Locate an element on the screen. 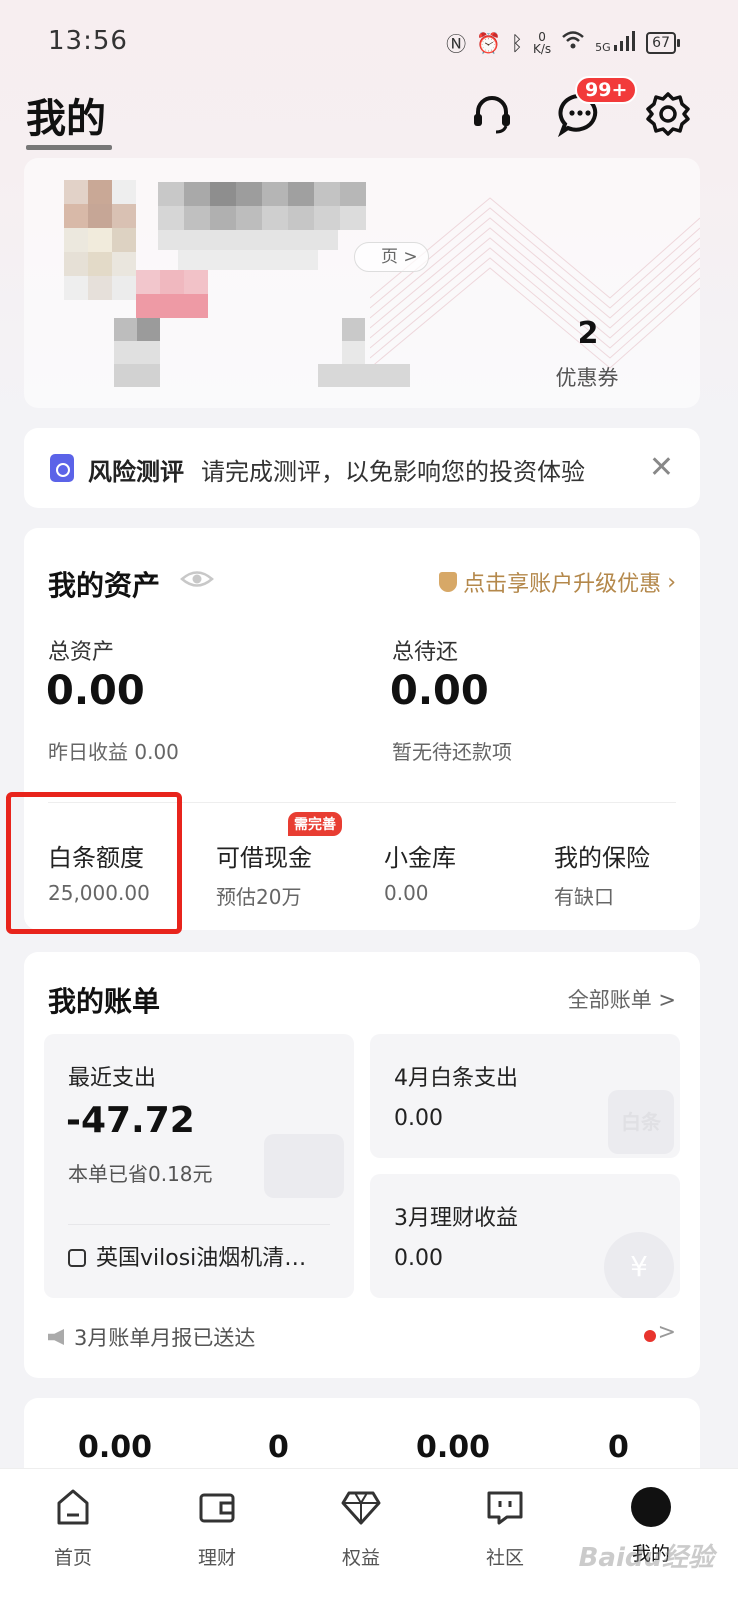 Image resolution: width=738 pixels, height=1600 pixels. status-bar: 13:56 Ⓝ ⏰ ᛒ 0 K/s 5G 67 is located at coordinates (369, 43).